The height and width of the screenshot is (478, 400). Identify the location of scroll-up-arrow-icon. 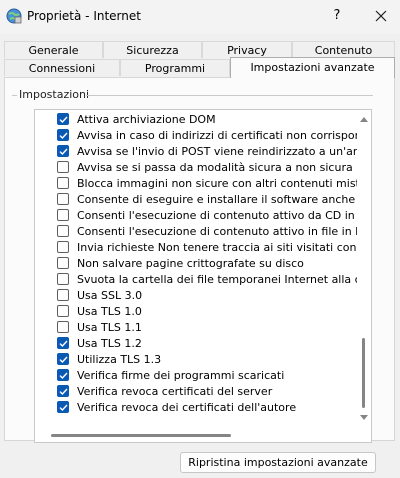
(364, 119).